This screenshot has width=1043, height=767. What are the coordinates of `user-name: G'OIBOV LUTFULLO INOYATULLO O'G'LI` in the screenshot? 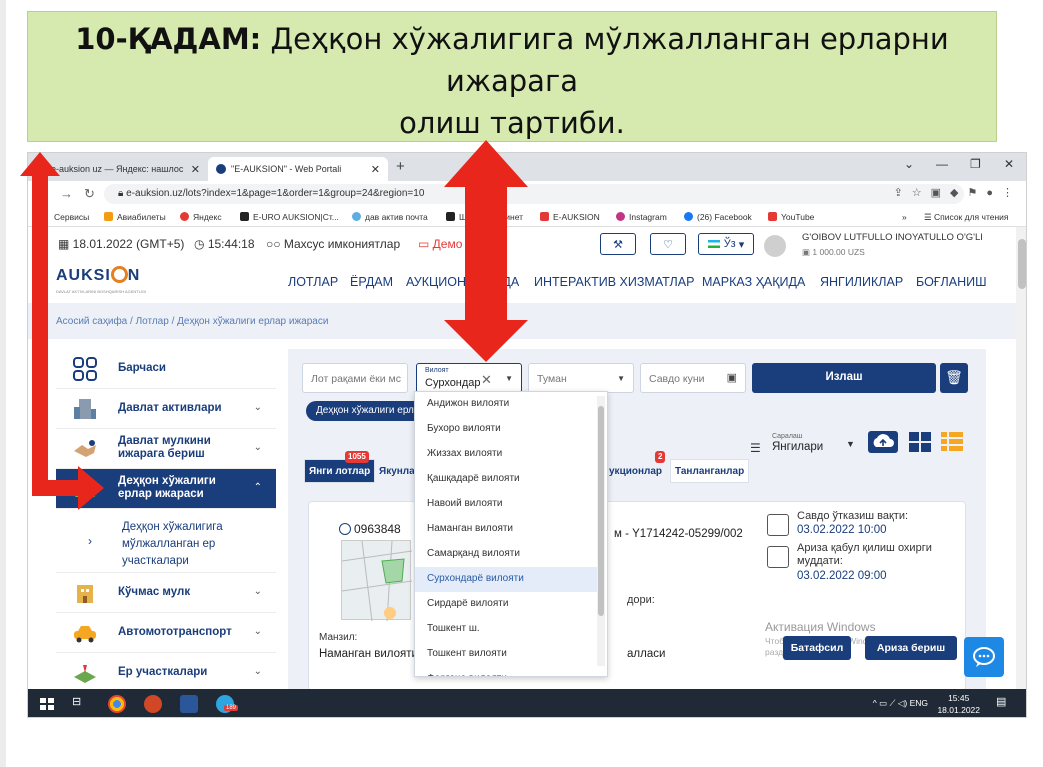 It's located at (892, 237).